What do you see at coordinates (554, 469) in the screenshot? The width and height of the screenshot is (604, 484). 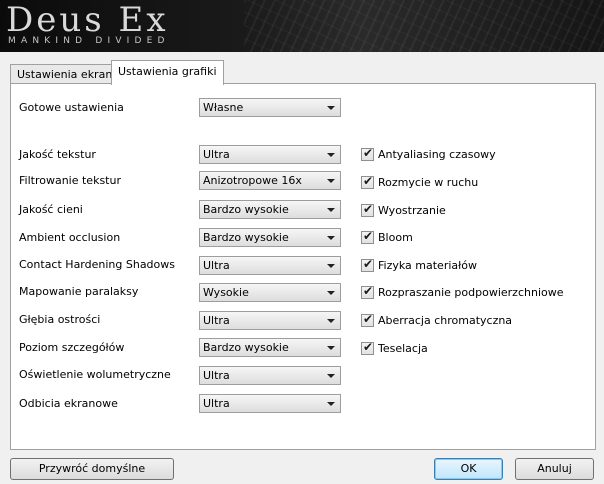 I see `cancel-button: Anuluj` at bounding box center [554, 469].